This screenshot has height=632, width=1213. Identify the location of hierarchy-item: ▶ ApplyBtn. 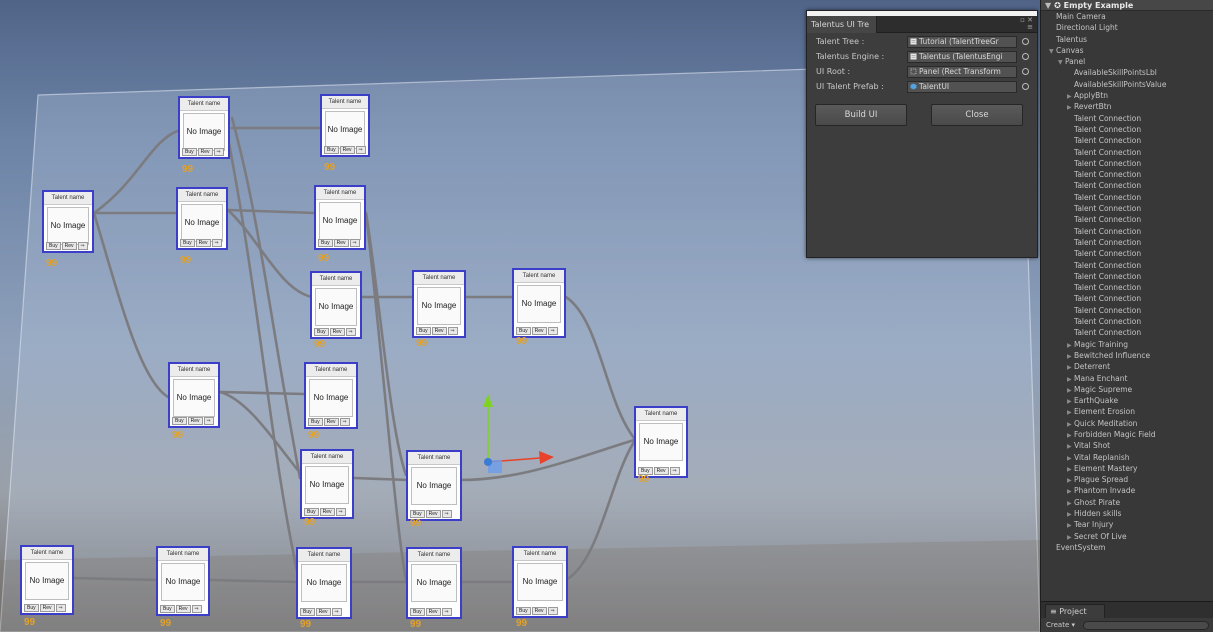
(1127, 95).